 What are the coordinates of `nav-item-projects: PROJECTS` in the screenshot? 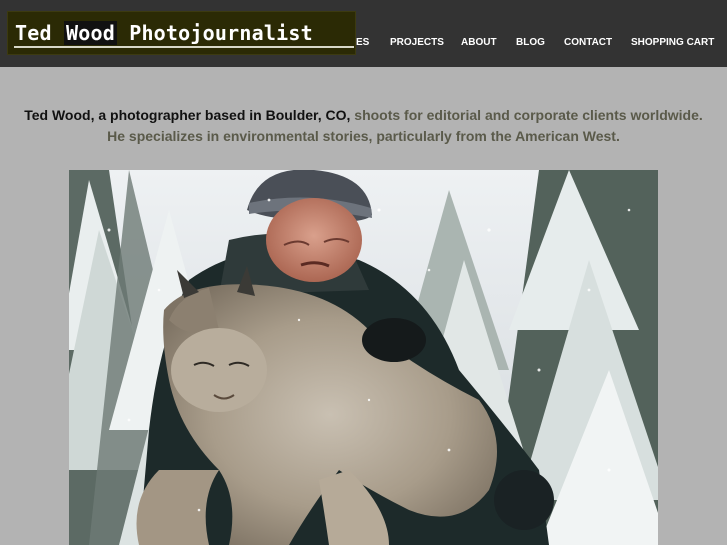 It's located at (417, 42).